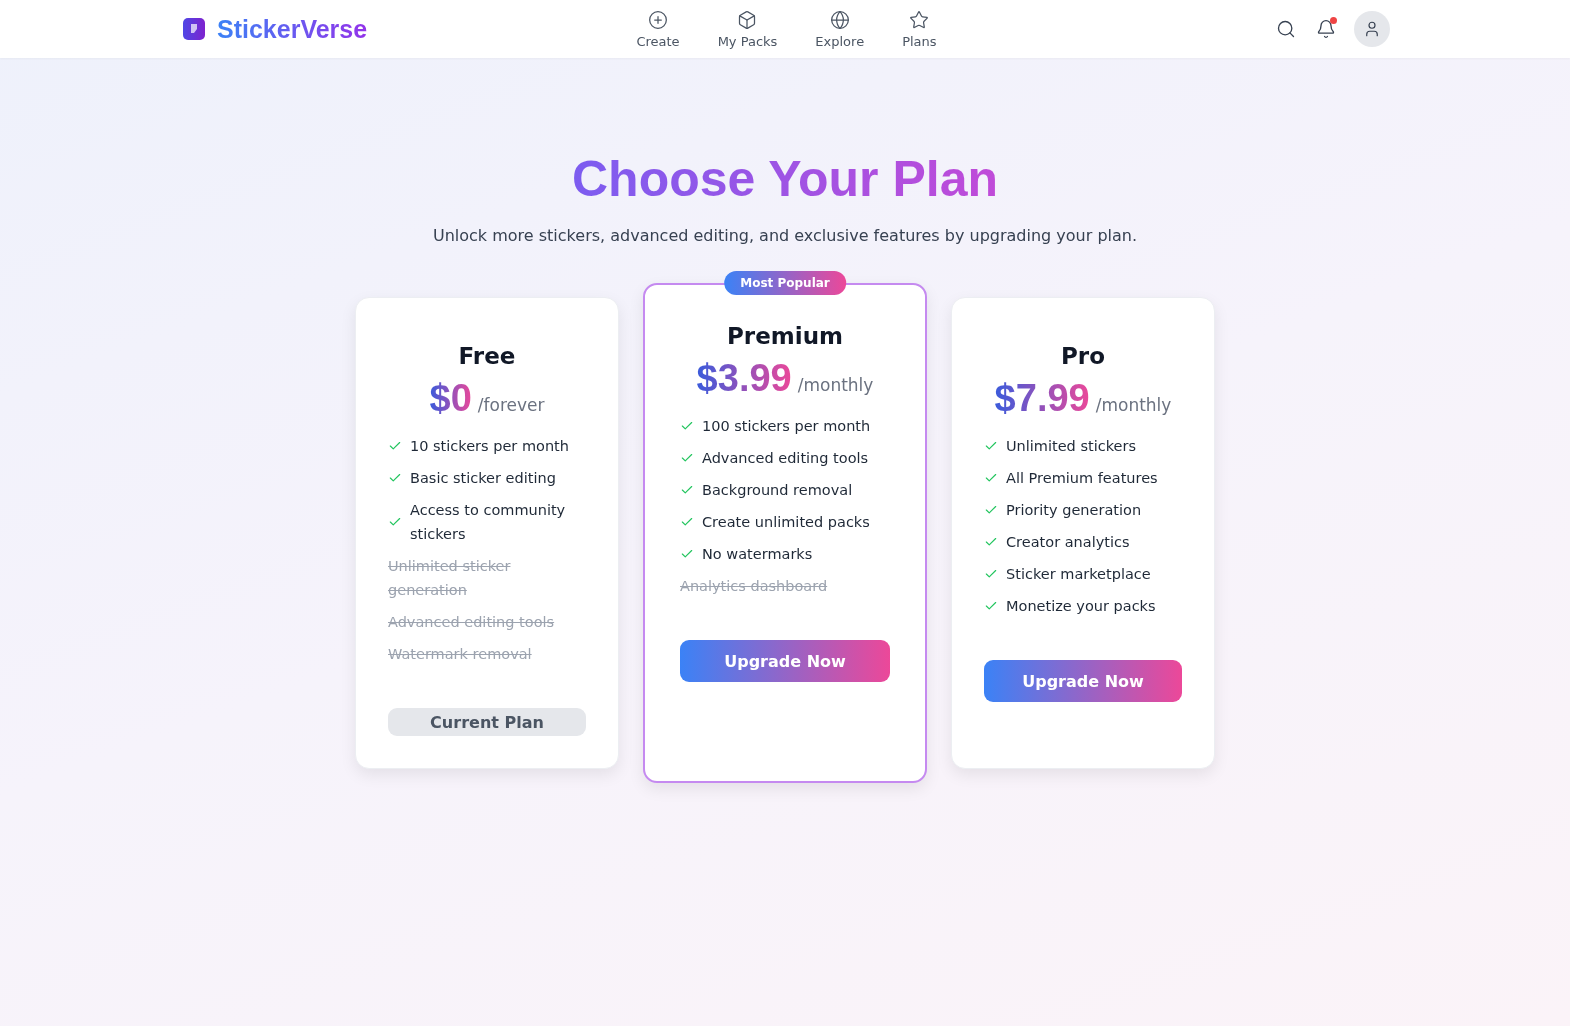  I want to click on feature-text: Unlimited sticker generation, so click(450, 578).